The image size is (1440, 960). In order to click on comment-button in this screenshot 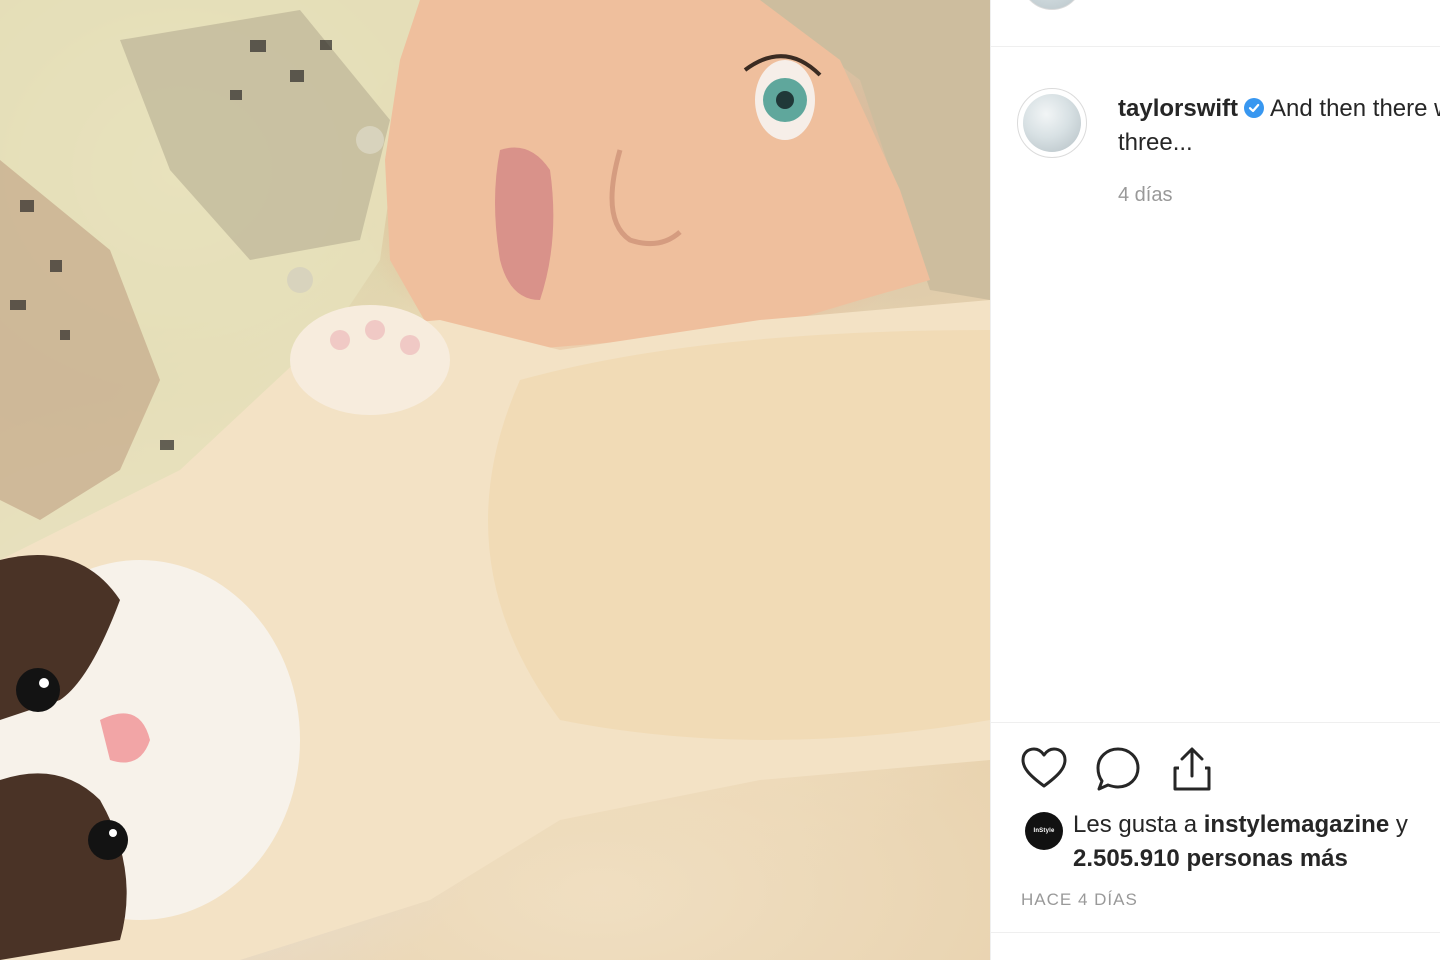, I will do `click(1118, 769)`.